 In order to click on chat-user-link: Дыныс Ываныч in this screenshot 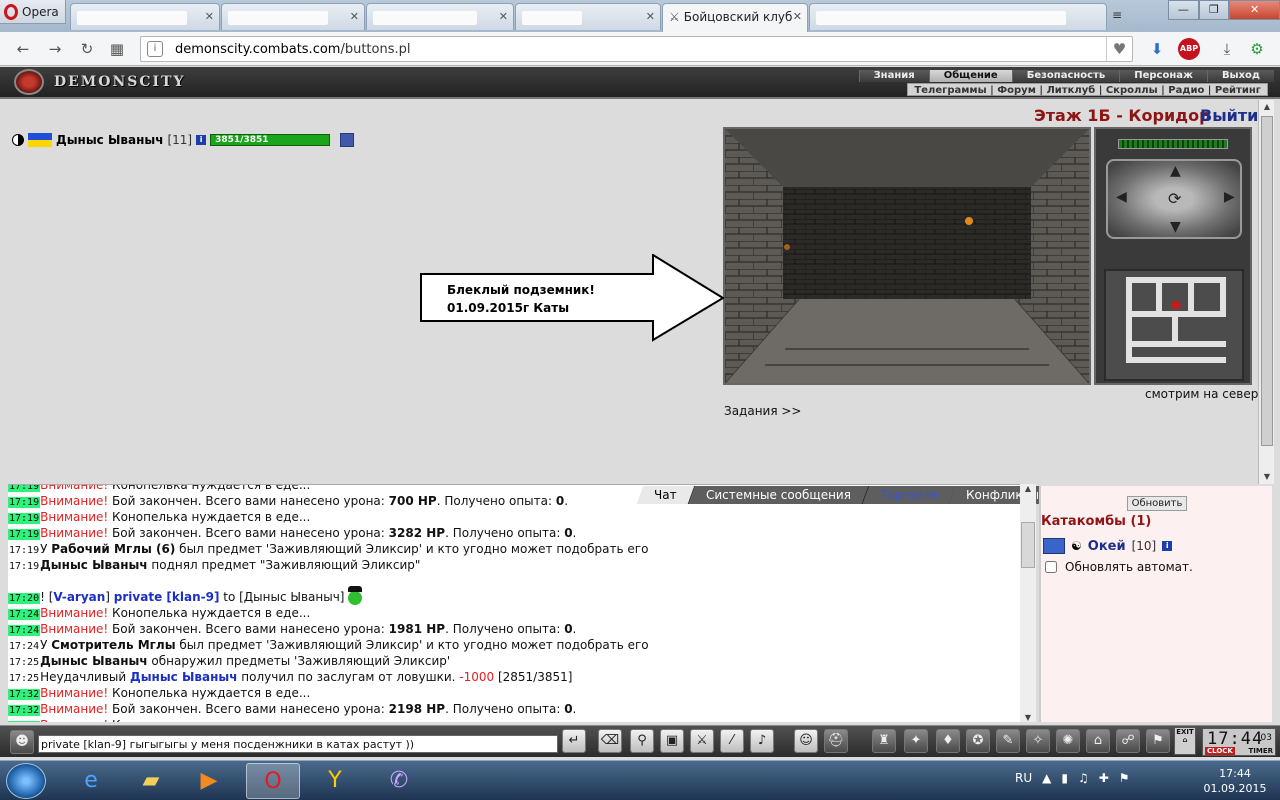, I will do `click(183, 677)`.